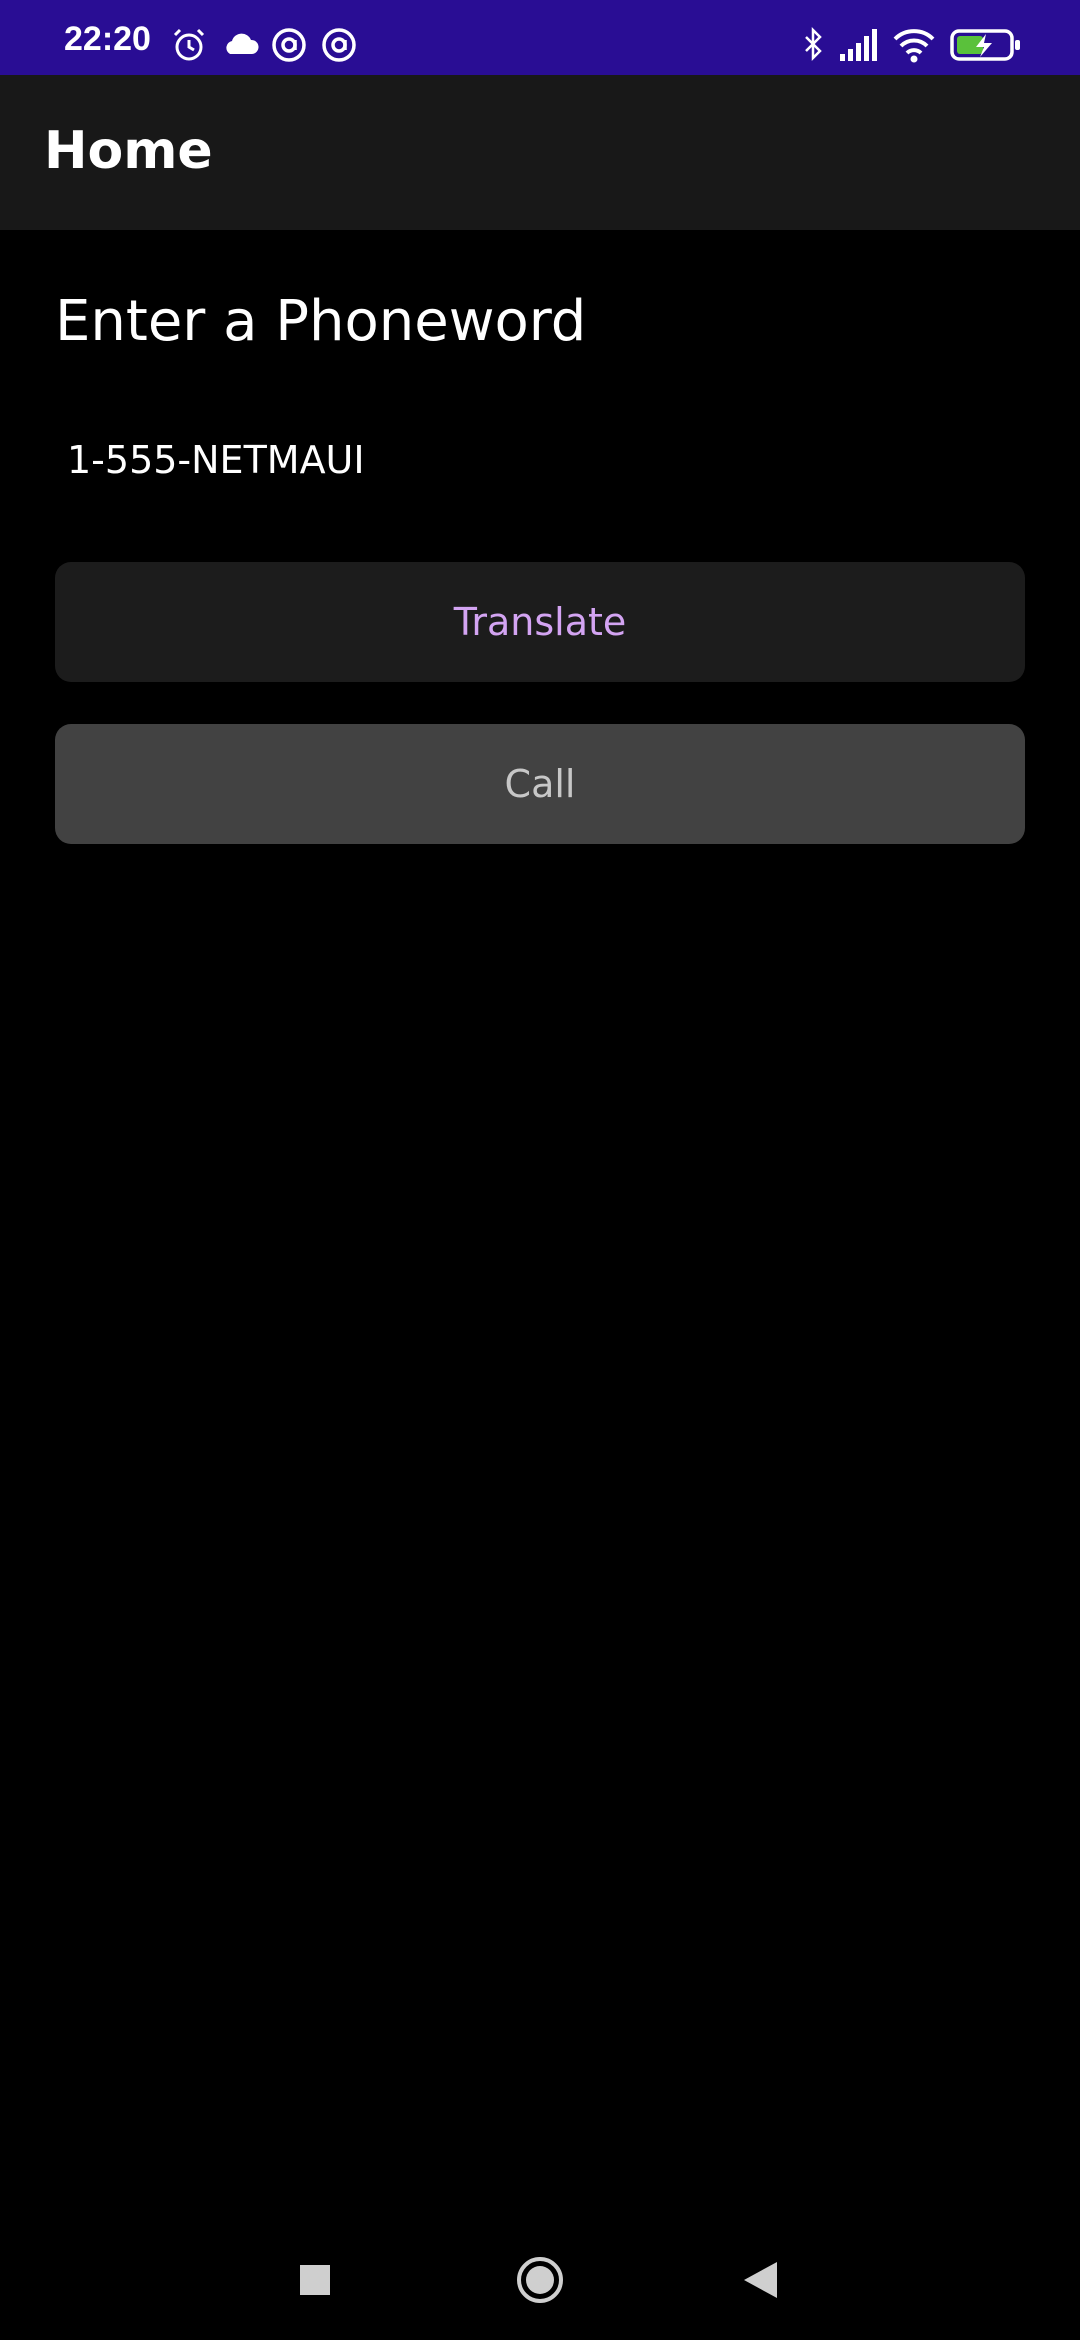 The width and height of the screenshot is (1080, 2340). What do you see at coordinates (107, 39) in the screenshot?
I see `status-time: 22:20` at bounding box center [107, 39].